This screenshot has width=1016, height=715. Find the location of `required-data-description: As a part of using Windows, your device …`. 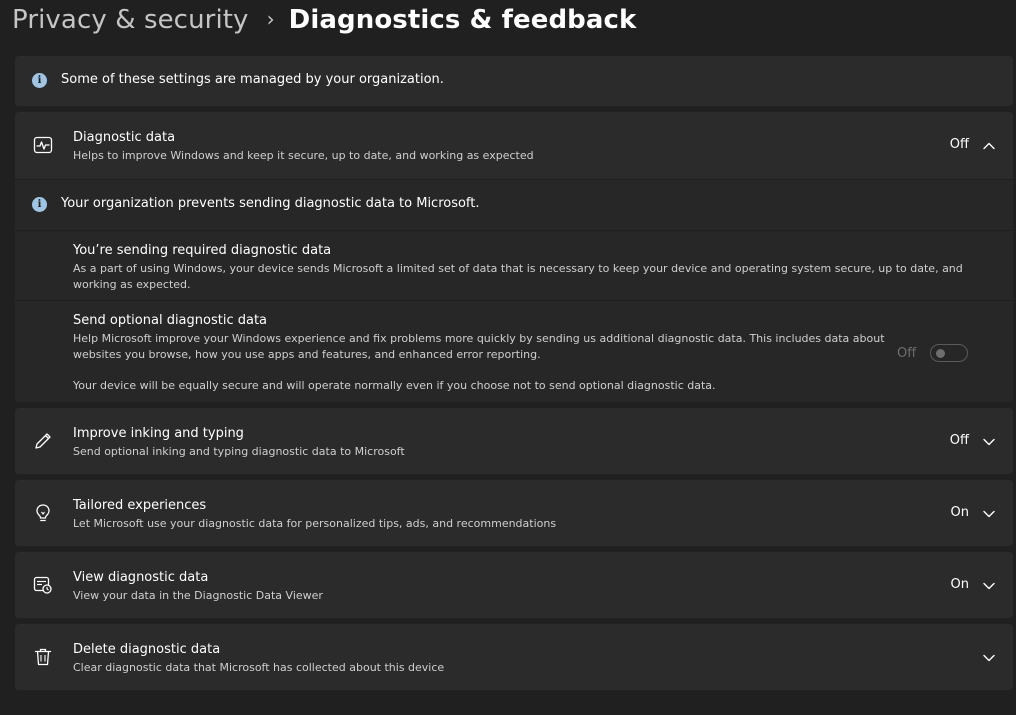

required-data-description: As a part of using Windows, your device … is located at coordinates (518, 276).